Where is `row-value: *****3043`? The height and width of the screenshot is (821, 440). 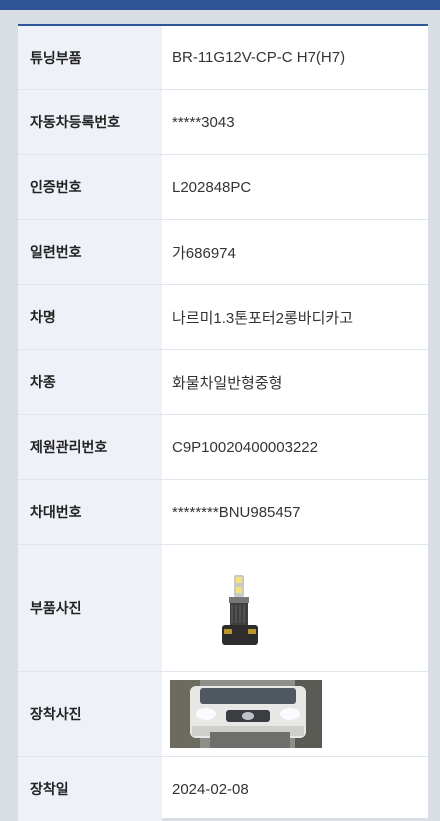
row-value: *****3043 is located at coordinates (203, 122).